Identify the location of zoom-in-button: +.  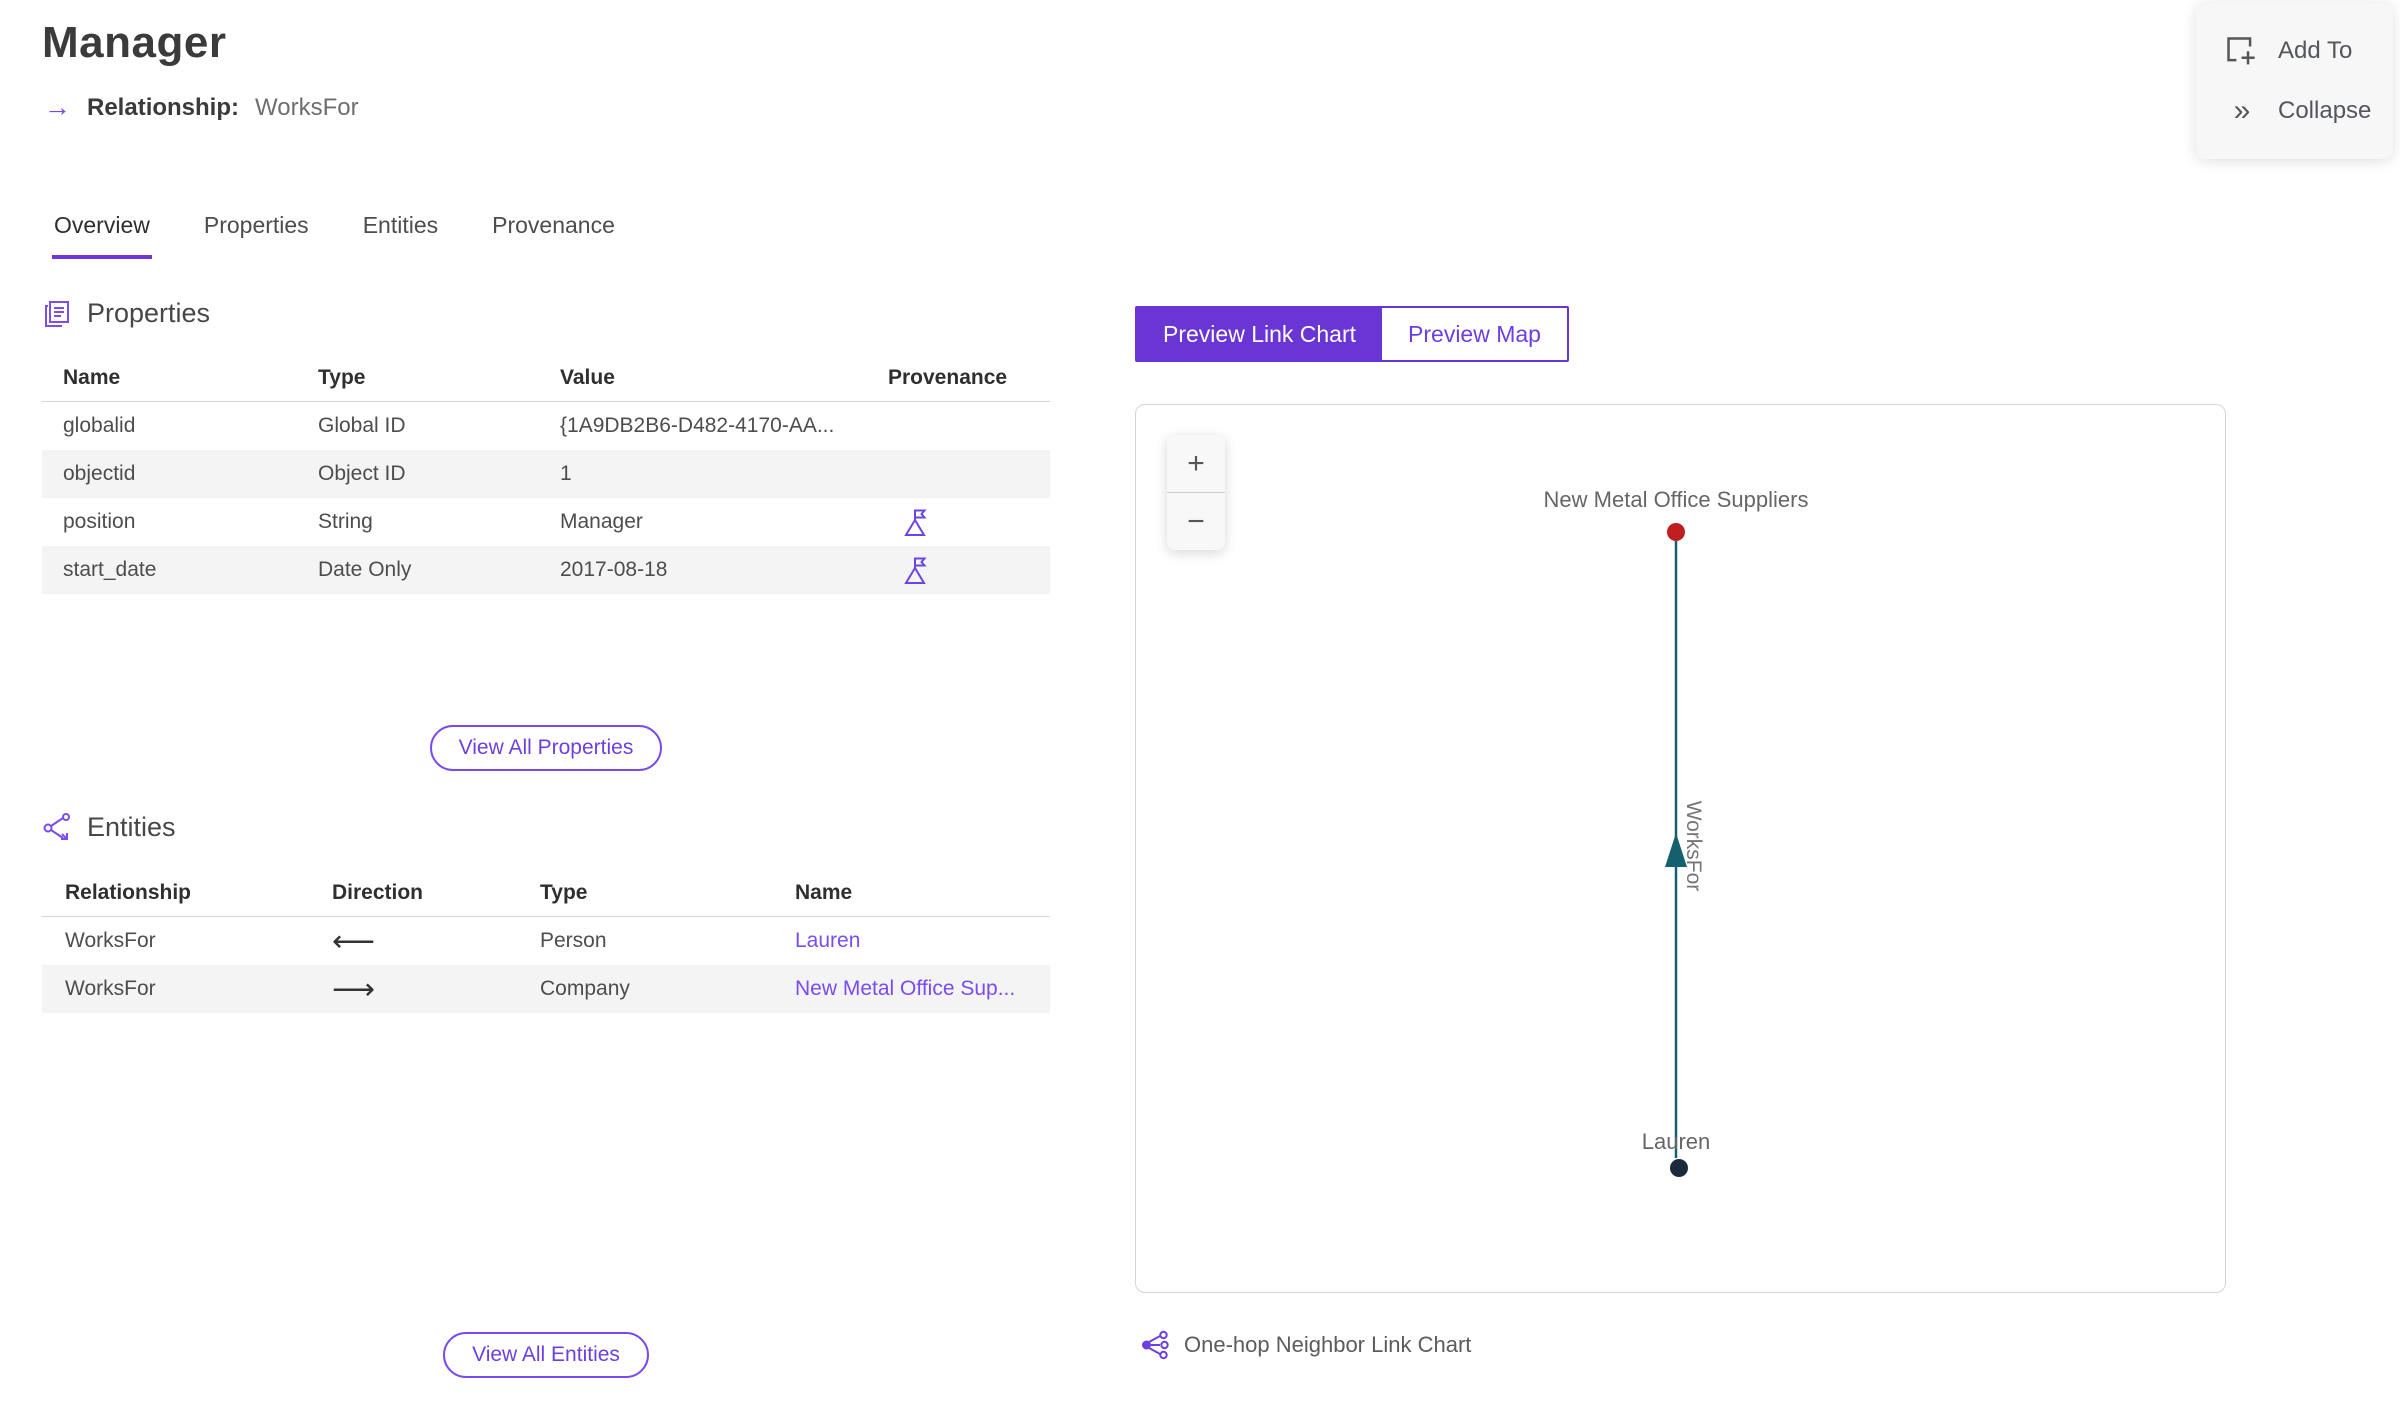
(1196, 463).